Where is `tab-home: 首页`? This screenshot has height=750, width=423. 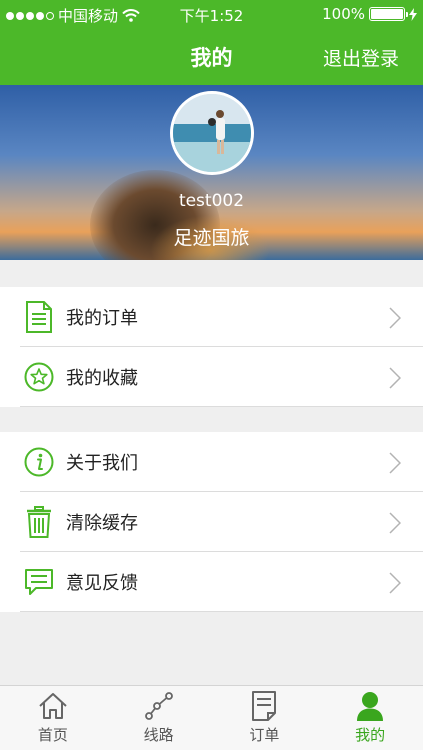
tab-home: 首页 is located at coordinates (53, 718).